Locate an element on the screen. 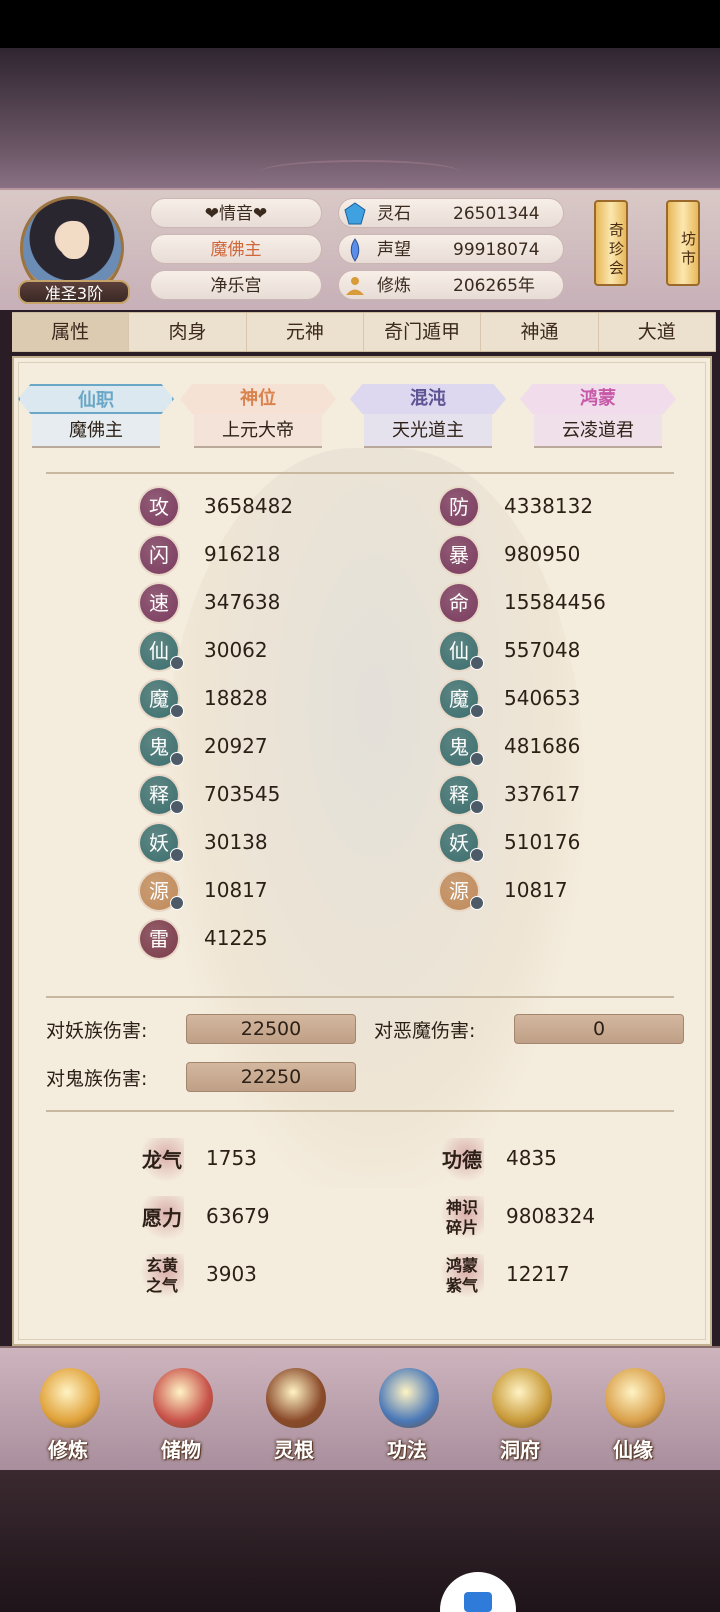 This screenshot has height=1612, width=720. reputation-icon is located at coordinates (355, 250).